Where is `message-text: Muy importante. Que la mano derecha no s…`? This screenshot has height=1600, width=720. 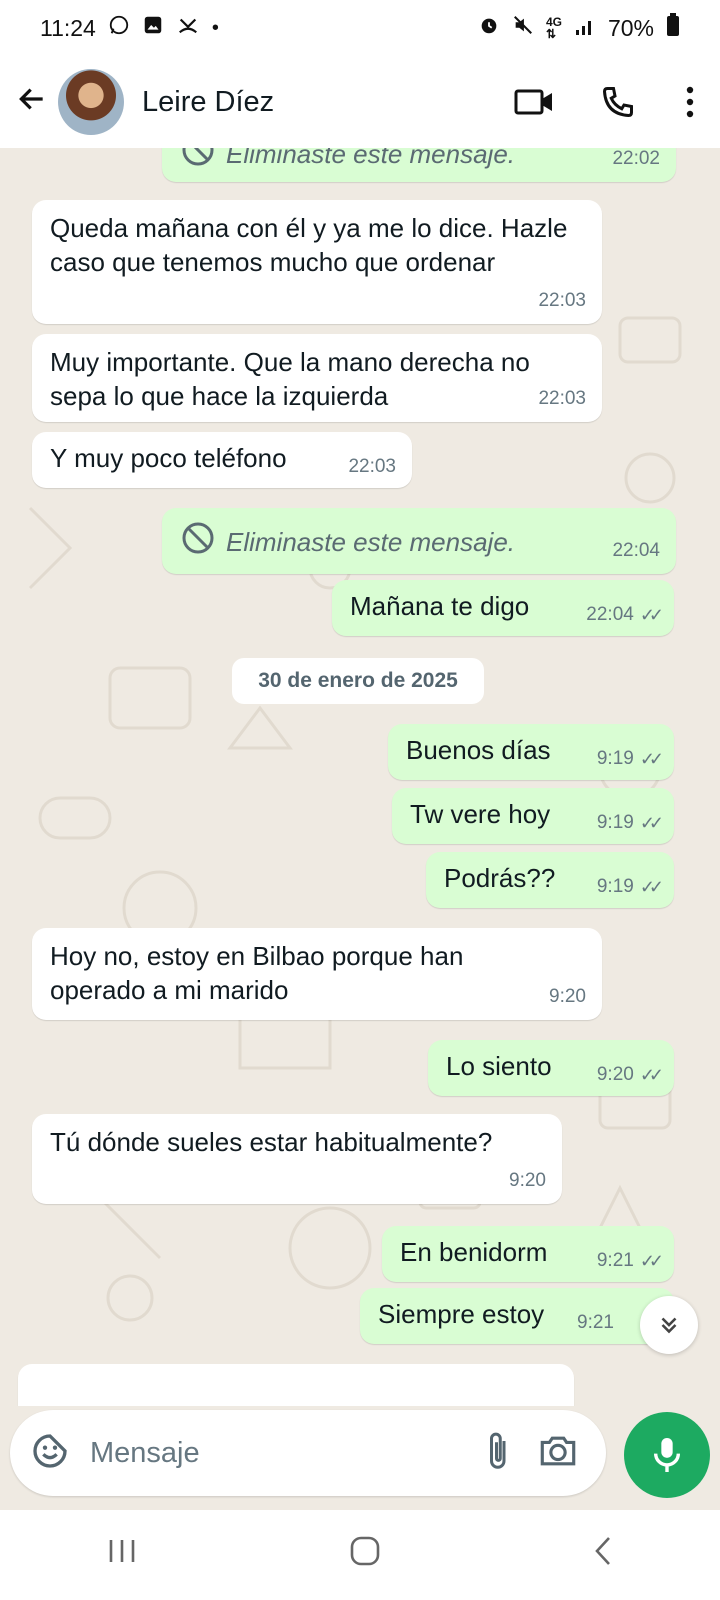
message-text: Muy importante. Que la mano derecha no s… is located at coordinates (290, 379).